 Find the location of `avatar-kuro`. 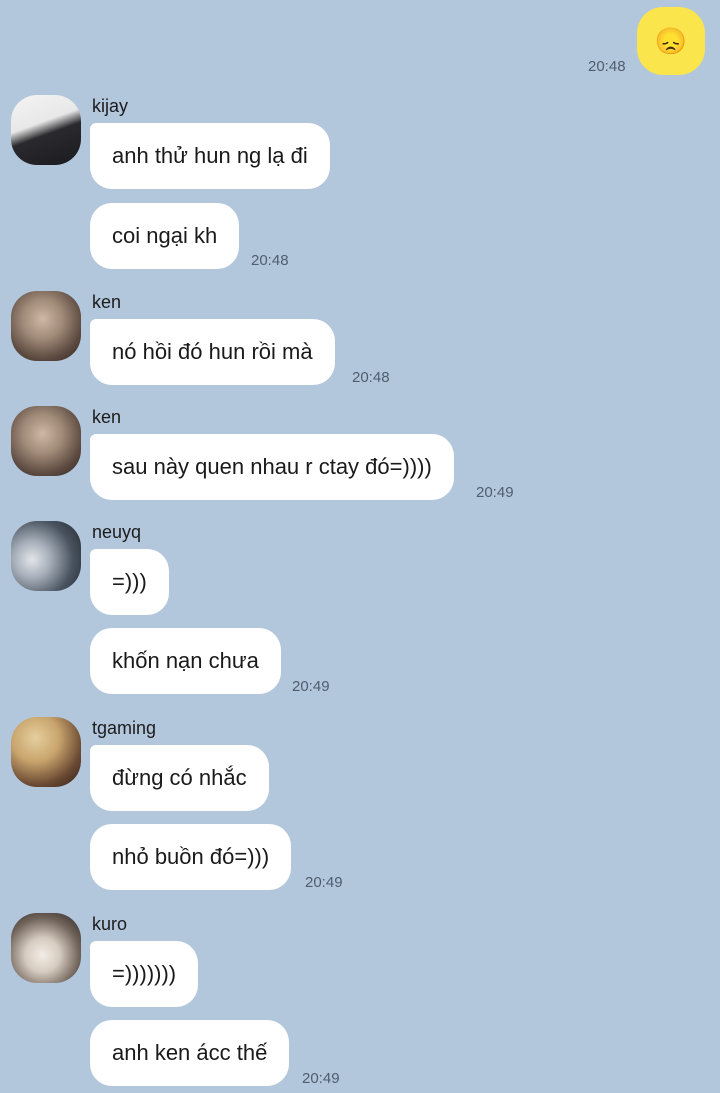

avatar-kuro is located at coordinates (46, 948).